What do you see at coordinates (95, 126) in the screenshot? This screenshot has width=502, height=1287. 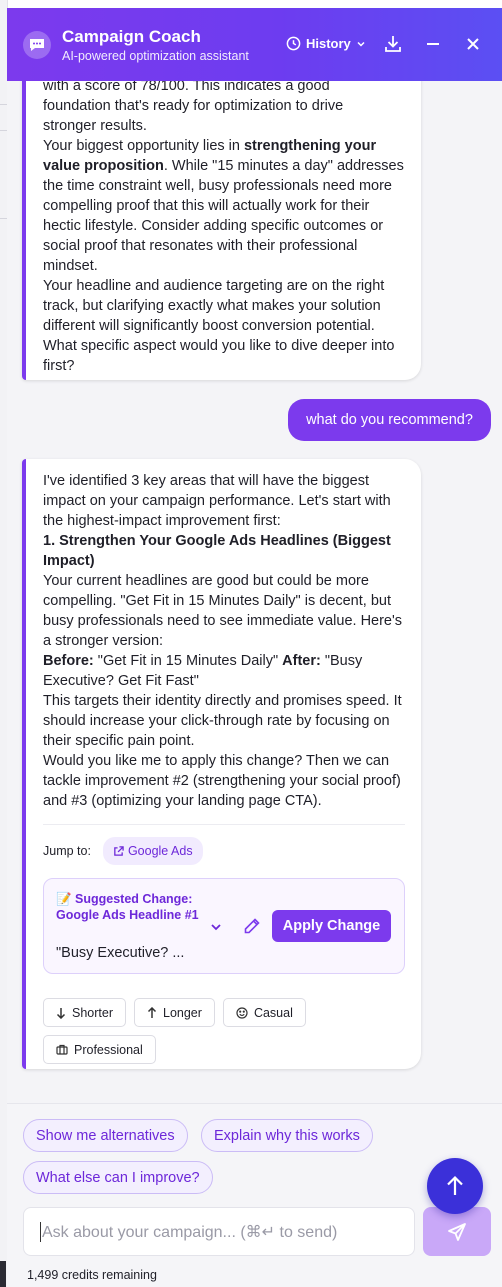 I see `message-line: stronger results.` at bounding box center [95, 126].